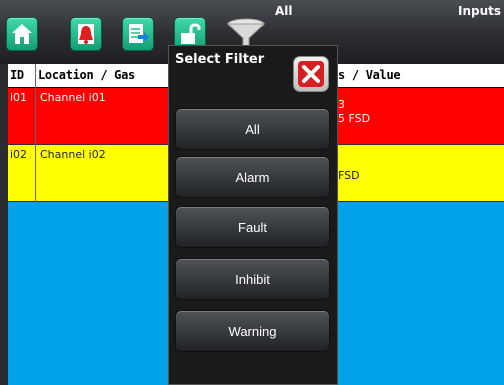  Describe the element at coordinates (220, 59) in the screenshot. I see `dialog-title: Select Filter` at that location.